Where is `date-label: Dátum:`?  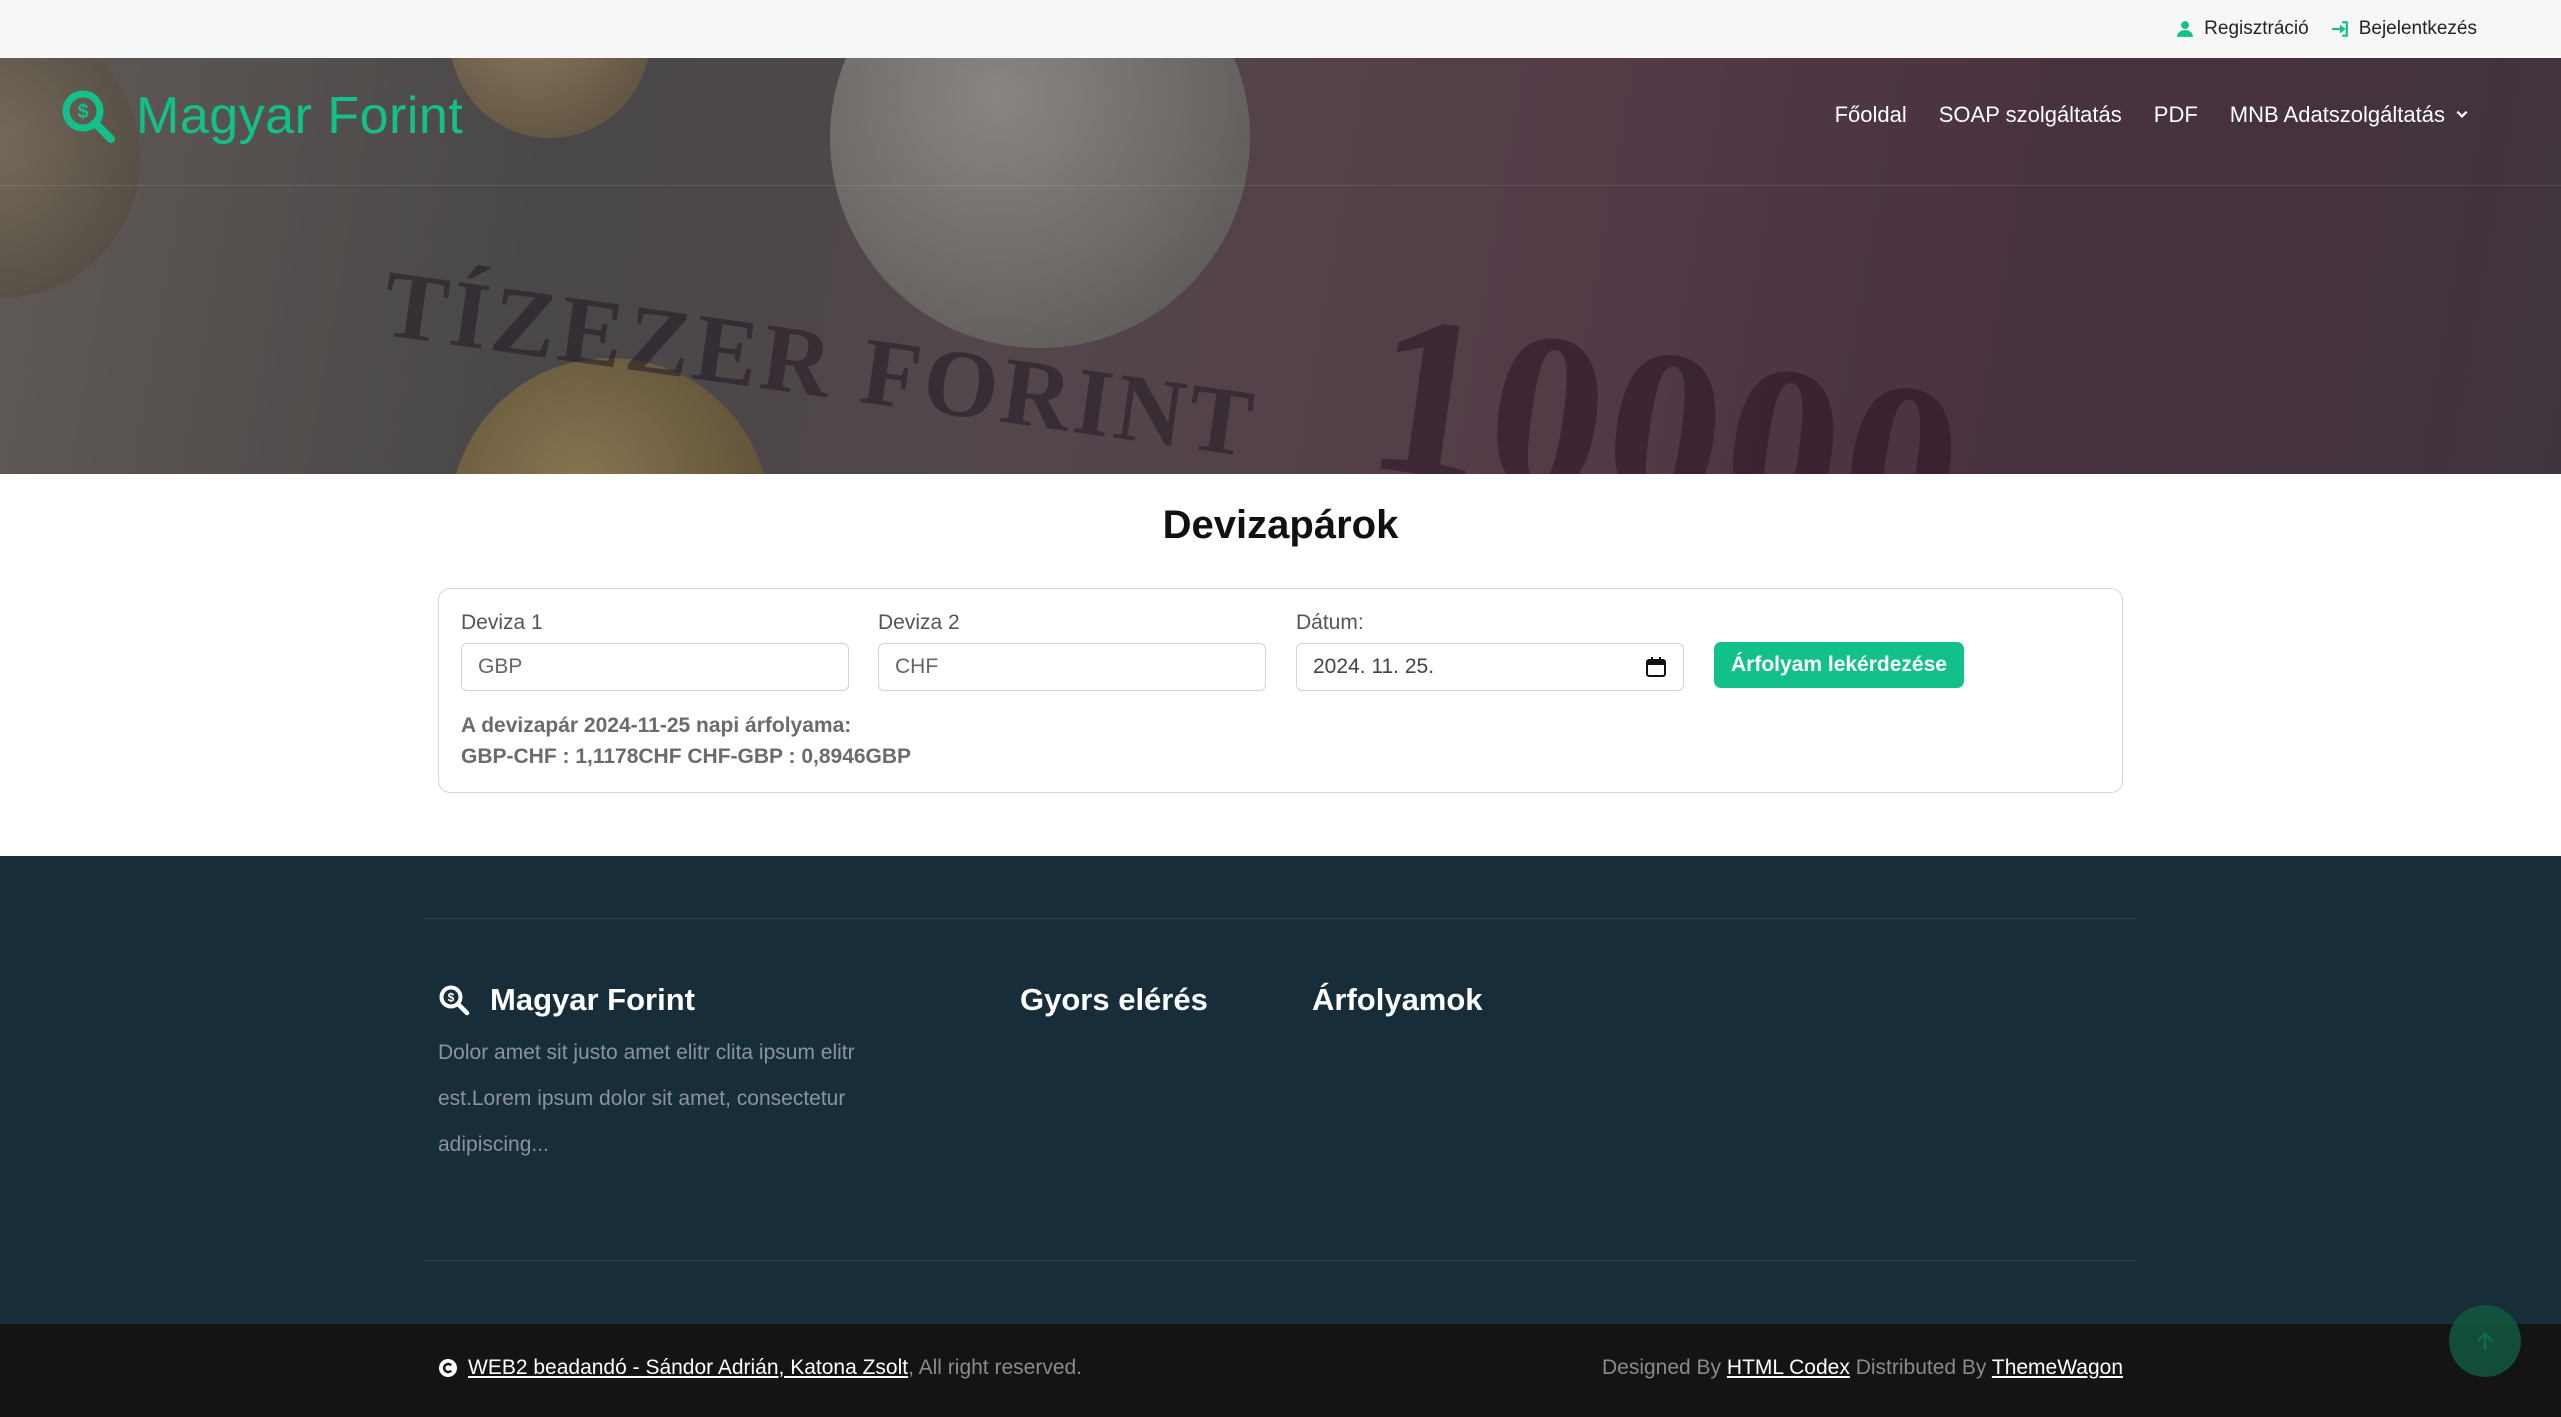 date-label: Dátum: is located at coordinates (1330, 622).